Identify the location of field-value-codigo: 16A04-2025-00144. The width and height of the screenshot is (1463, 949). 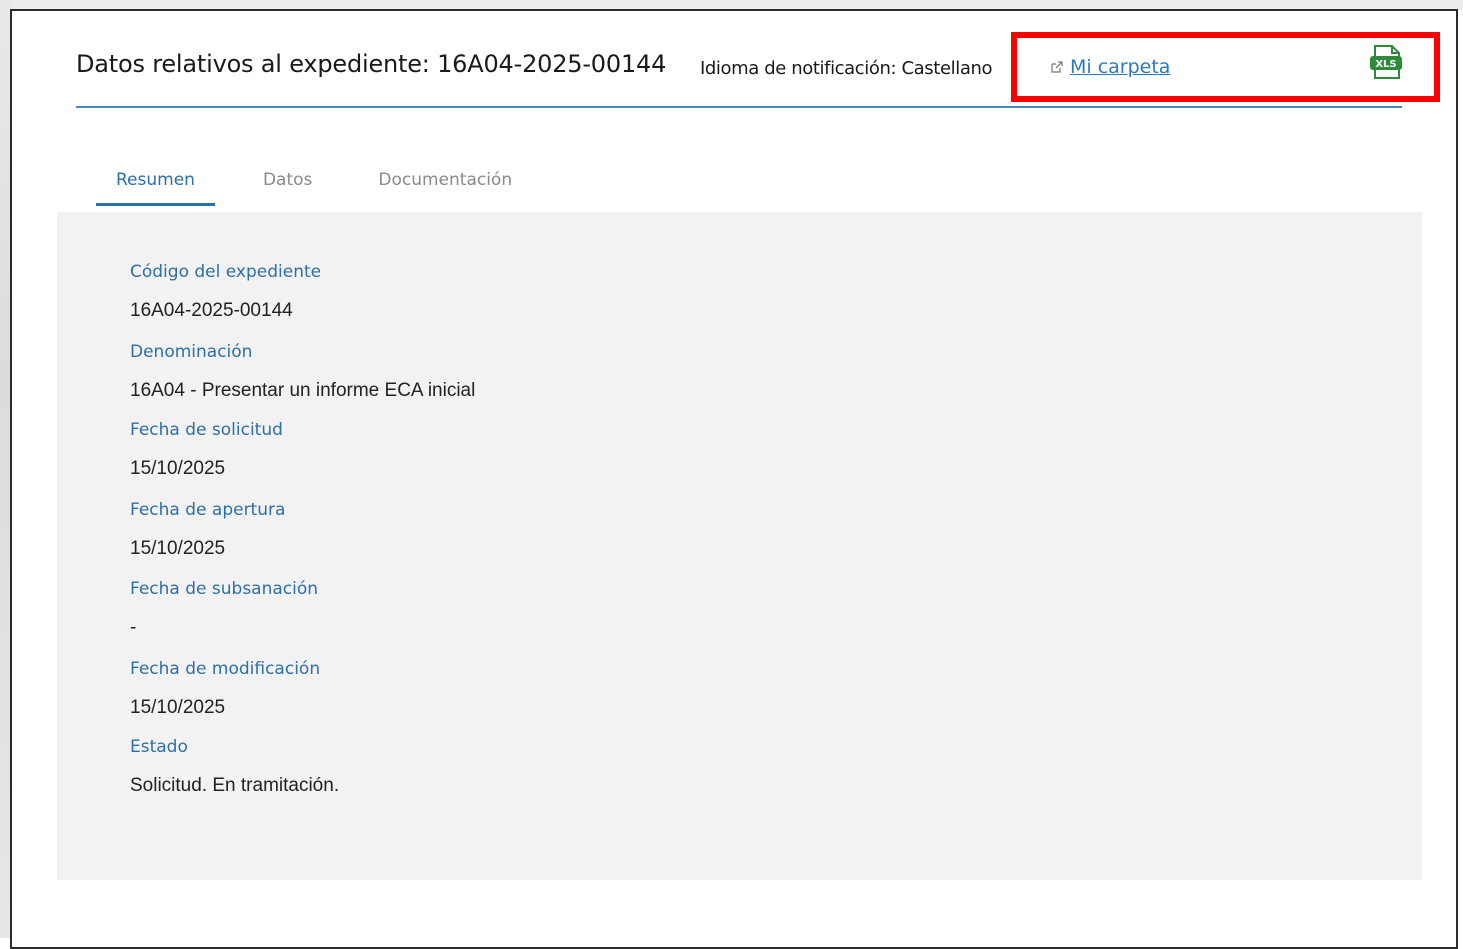
(211, 310).